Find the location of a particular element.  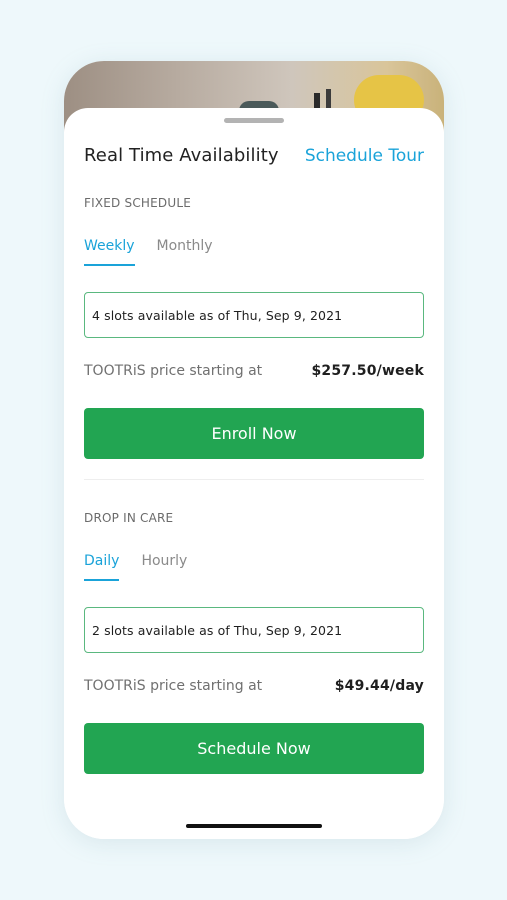

schedule-tour-link: Schedule Tour is located at coordinates (364, 156).